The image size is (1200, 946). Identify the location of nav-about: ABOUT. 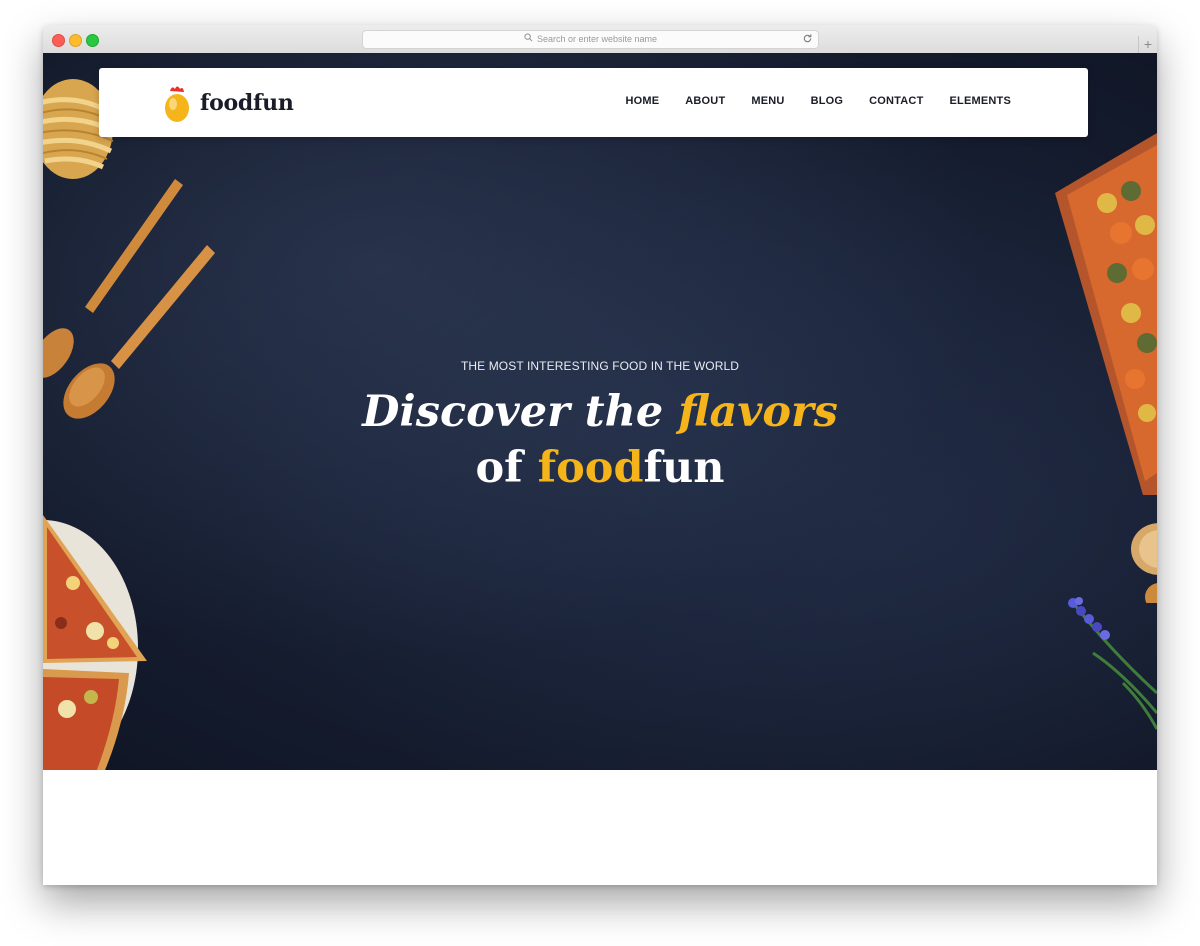
(705, 101).